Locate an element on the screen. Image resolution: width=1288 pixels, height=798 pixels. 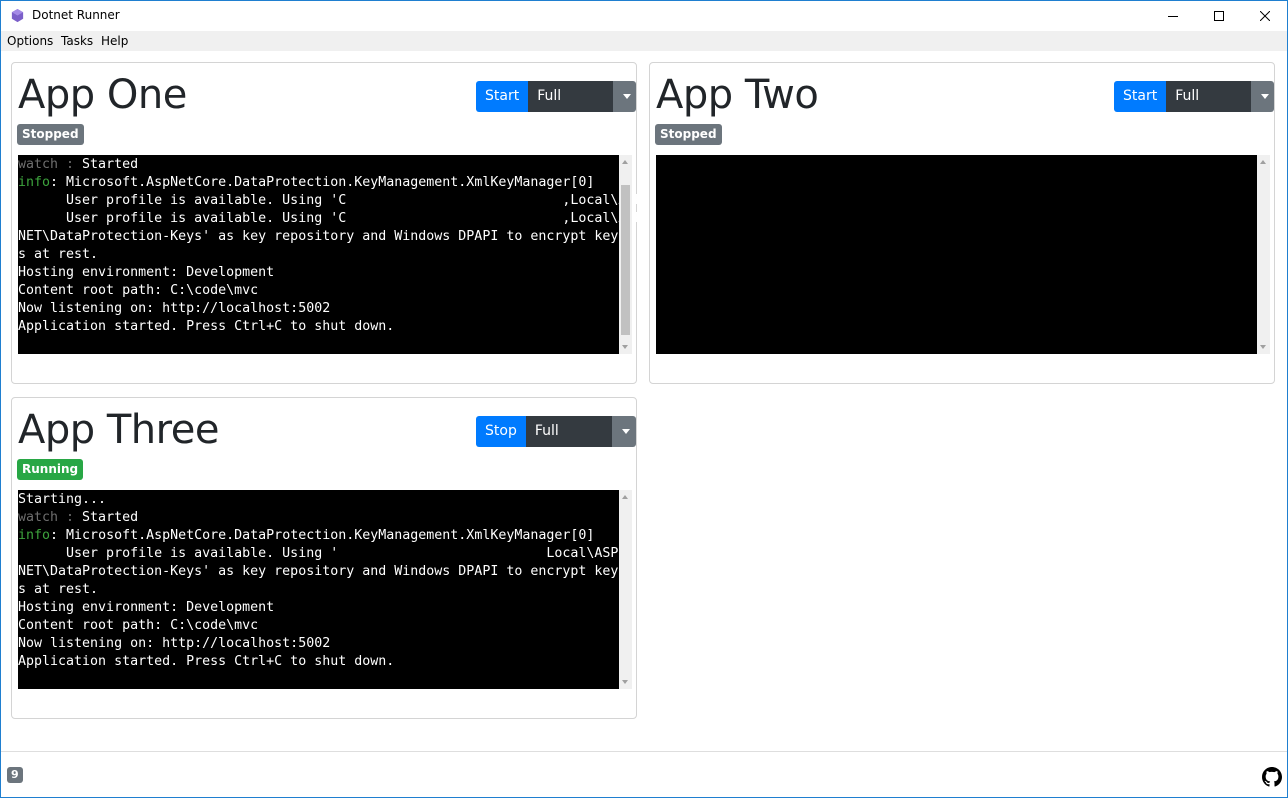
github-icon is located at coordinates (1272, 777).